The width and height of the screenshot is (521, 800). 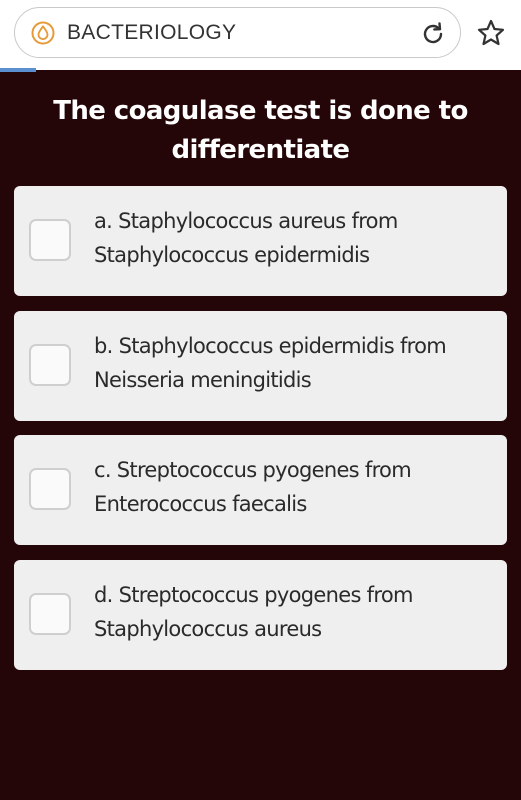 What do you see at coordinates (151, 33) in the screenshot?
I see `url-text: BACTERIOLOGY` at bounding box center [151, 33].